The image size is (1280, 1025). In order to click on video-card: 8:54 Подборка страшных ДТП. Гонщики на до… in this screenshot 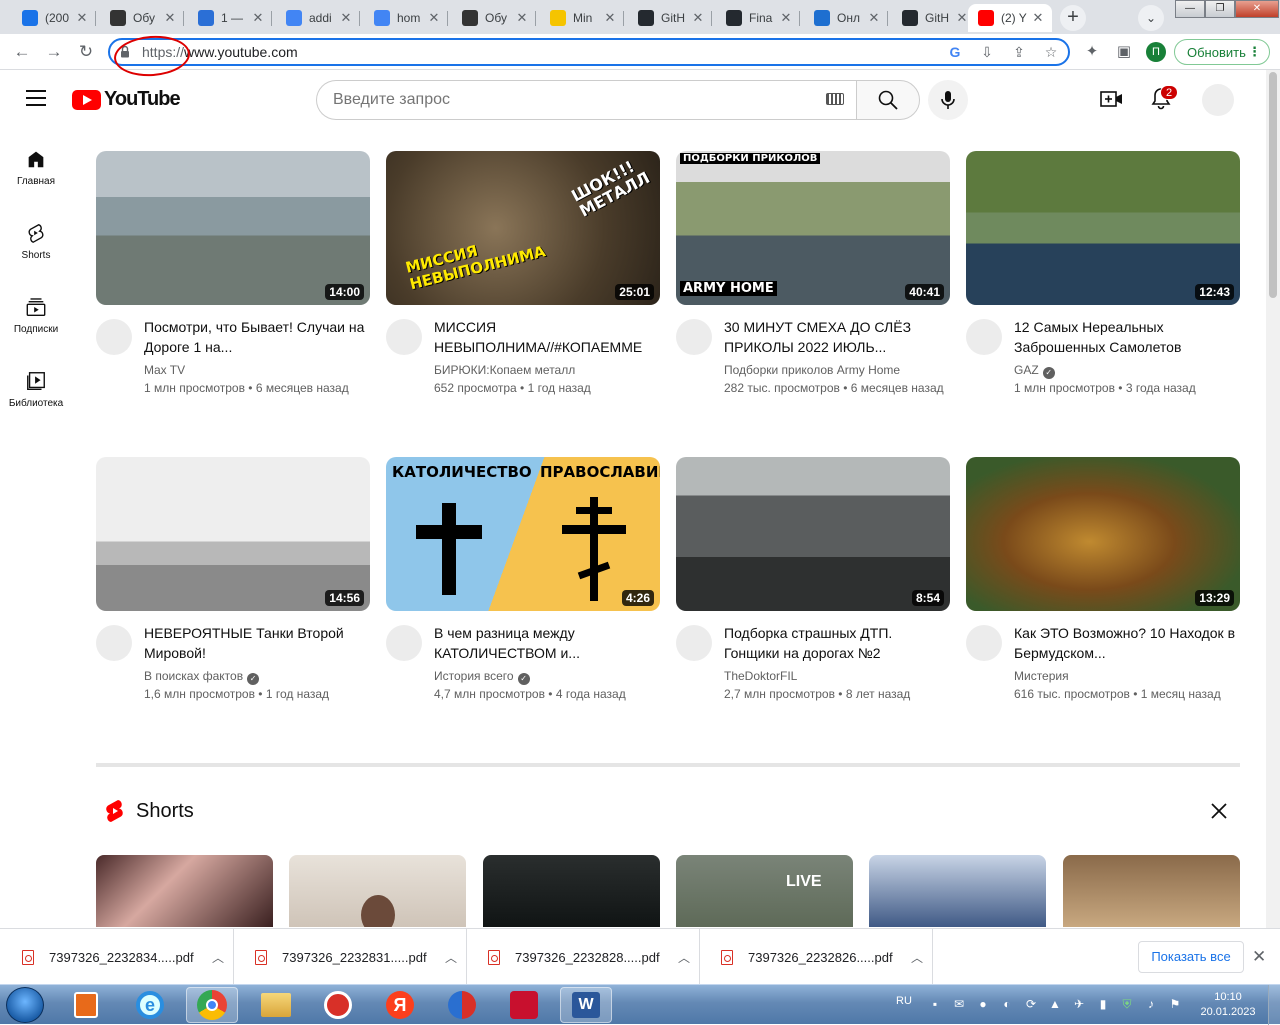, I will do `click(813, 580)`.